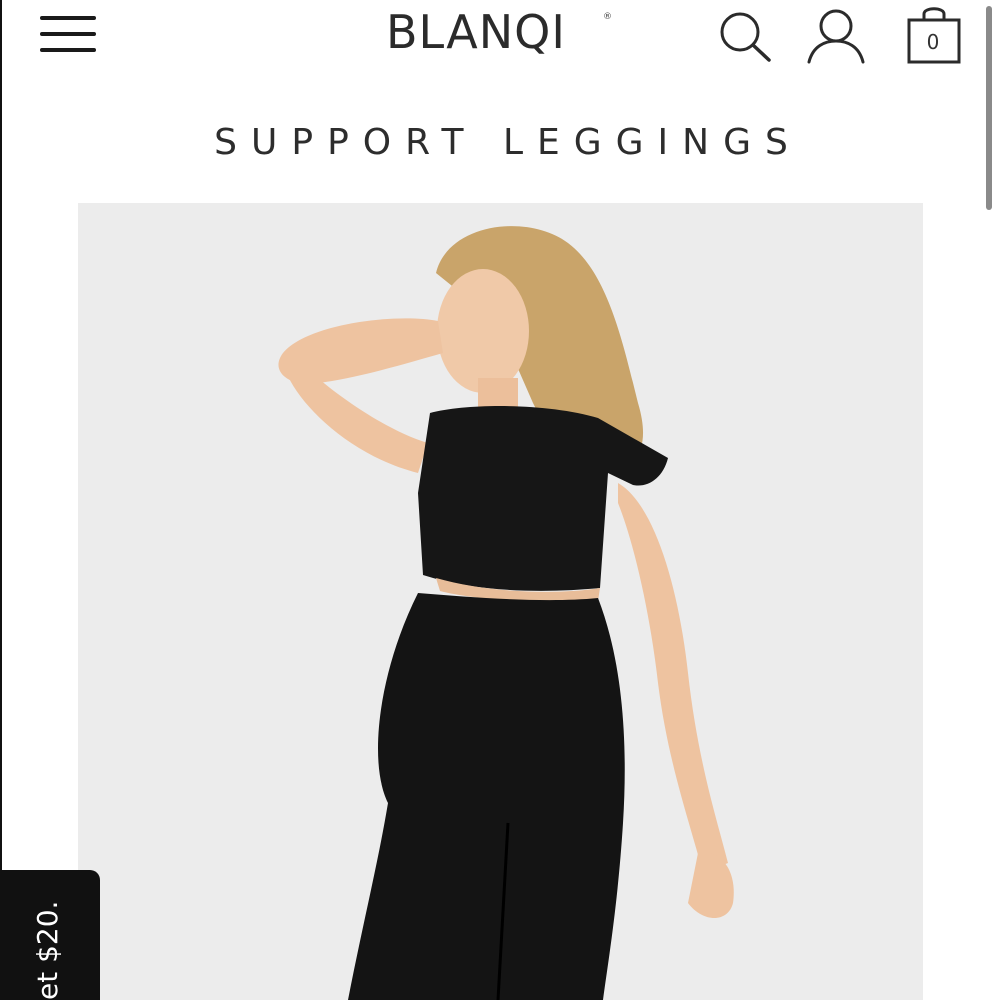 Image resolution: width=1000 pixels, height=1000 pixels. What do you see at coordinates (836, 35) in the screenshot?
I see `user-icon` at bounding box center [836, 35].